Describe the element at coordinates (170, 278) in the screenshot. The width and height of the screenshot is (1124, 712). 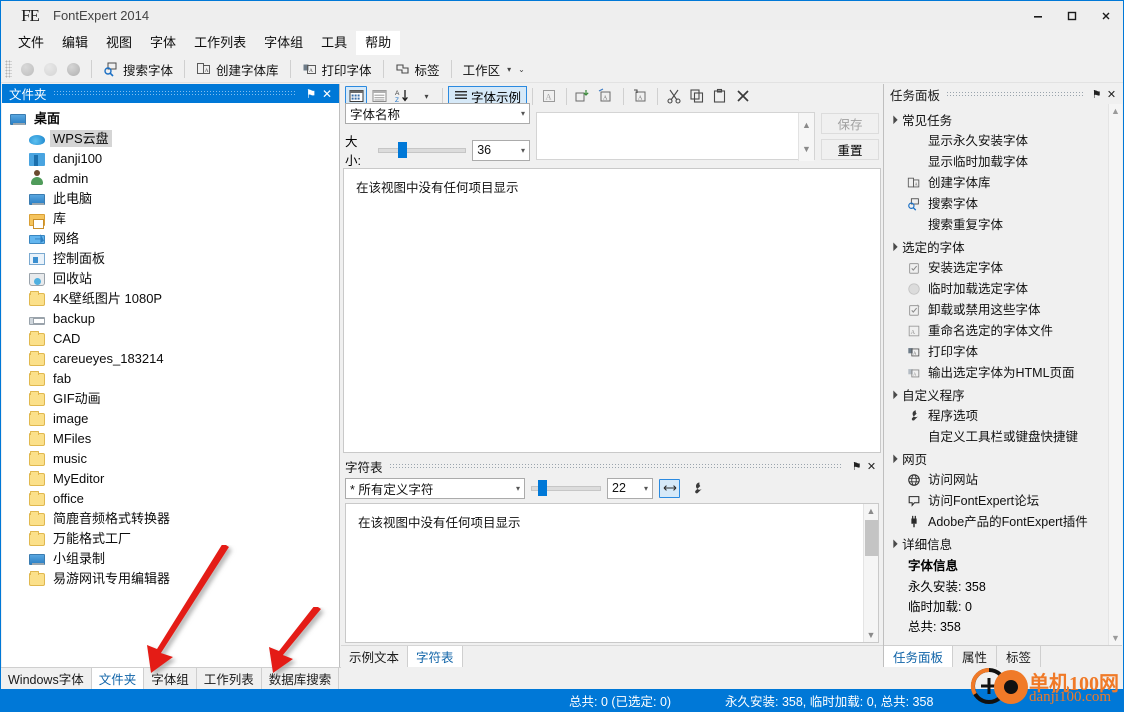
I see `tree-item: 回收站` at that location.